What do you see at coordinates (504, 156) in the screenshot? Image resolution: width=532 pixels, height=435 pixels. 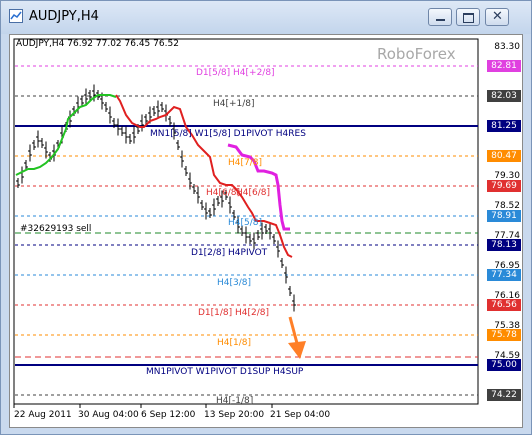 I see `price-badge: 80.47` at bounding box center [504, 156].